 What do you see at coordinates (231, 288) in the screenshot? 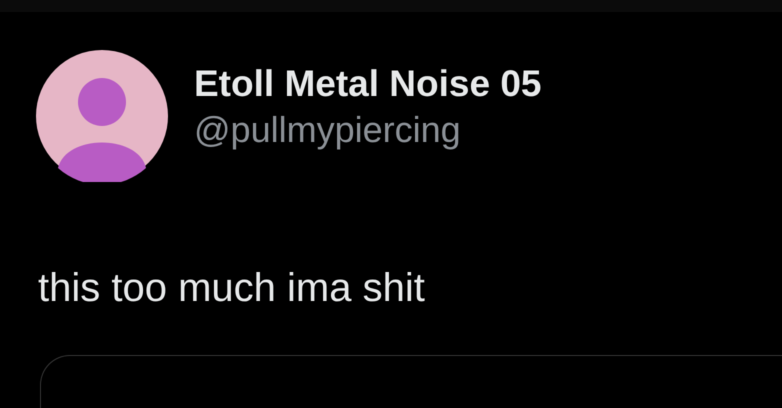
I see `tweet-text: this too much ima shit` at bounding box center [231, 288].